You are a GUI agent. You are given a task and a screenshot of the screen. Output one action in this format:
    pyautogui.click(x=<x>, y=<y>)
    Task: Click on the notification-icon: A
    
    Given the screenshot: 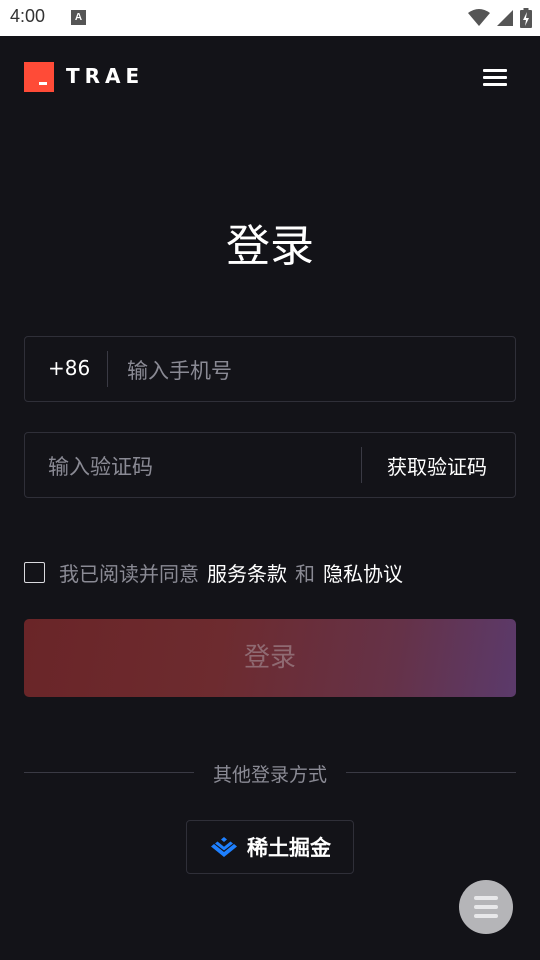 What is the action you would take?
    pyautogui.click(x=78, y=17)
    